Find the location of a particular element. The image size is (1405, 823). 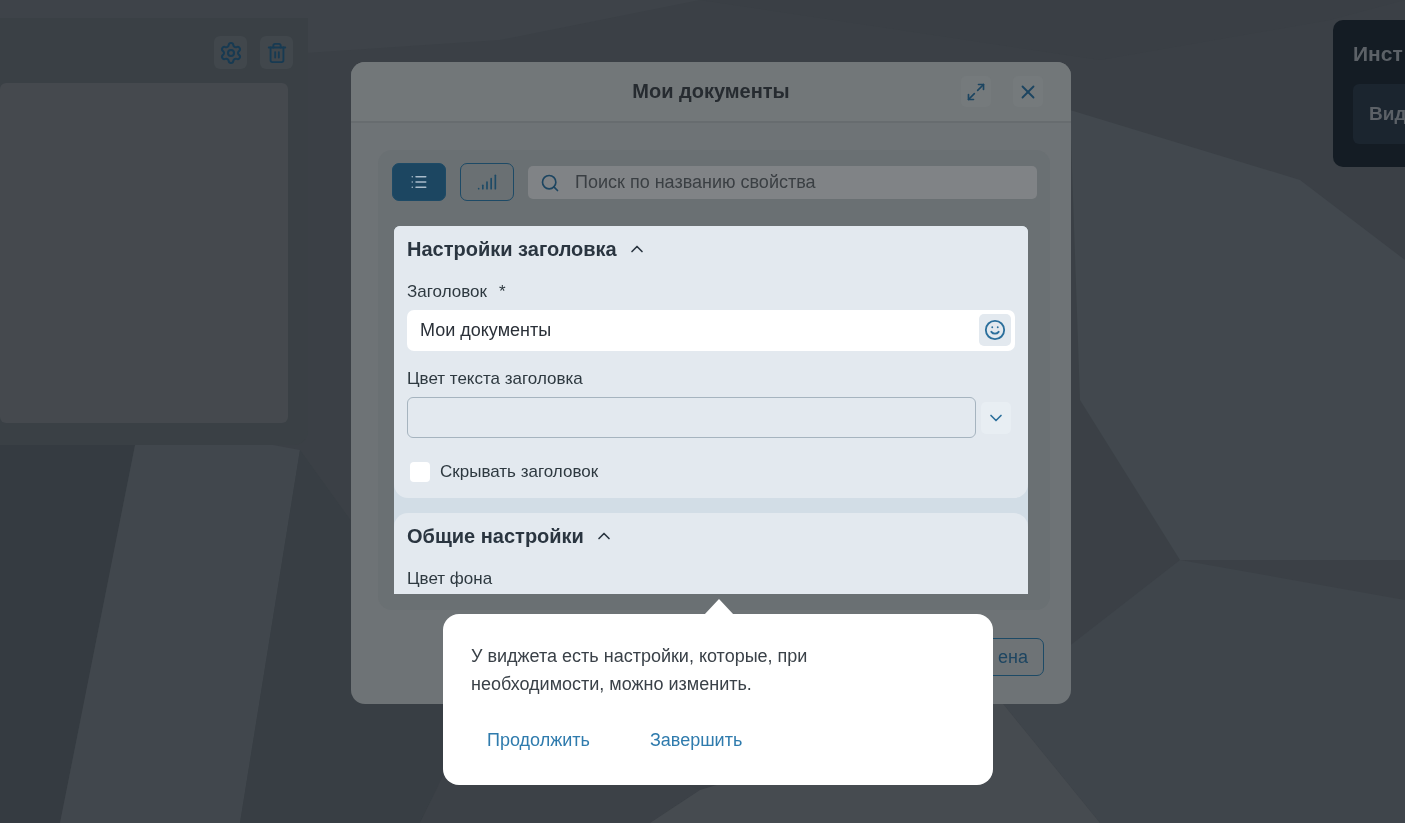

field-label: Цвет фона is located at coordinates (450, 579).